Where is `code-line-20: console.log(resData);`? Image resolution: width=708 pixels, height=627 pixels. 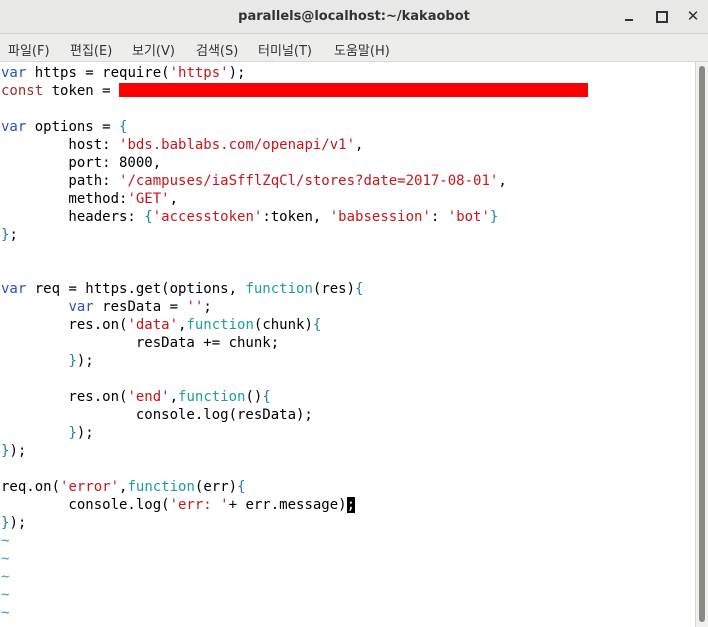 code-line-20: console.log(resData); is located at coordinates (157, 415).